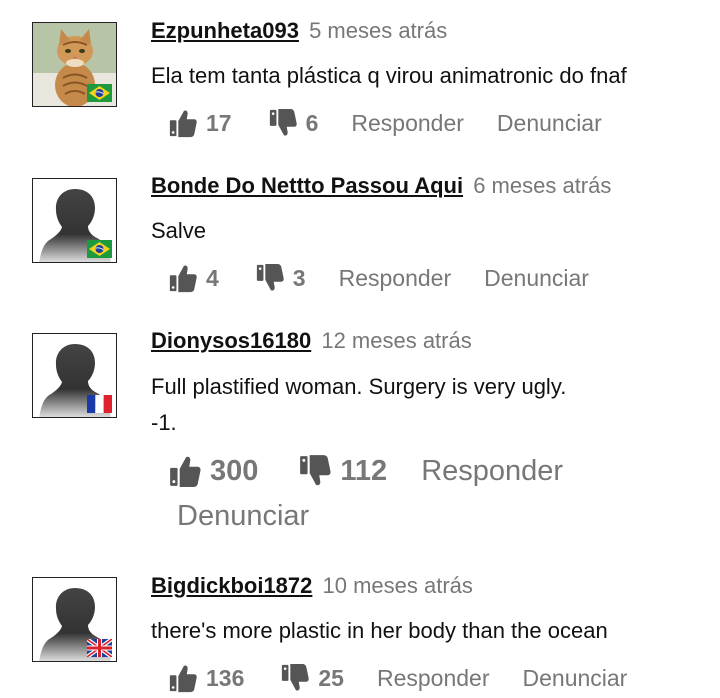  I want to click on like-button: 300, so click(213, 471).